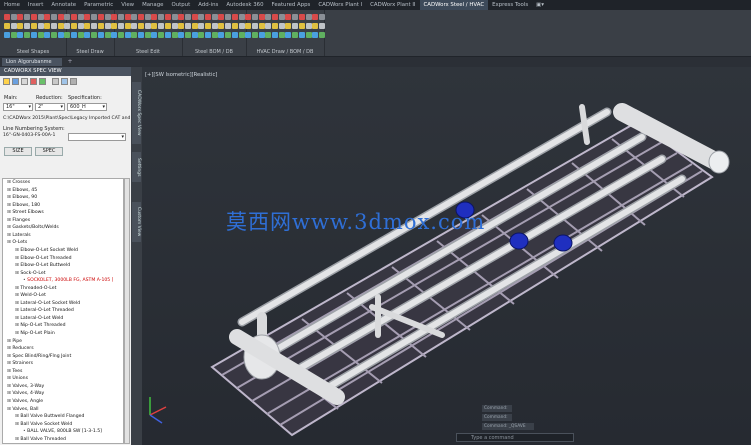 Image resolution: width=751 pixels, height=445 pixels. Describe the element at coordinates (50, 107) in the screenshot. I see `reduction-size-select: 2"` at that location.